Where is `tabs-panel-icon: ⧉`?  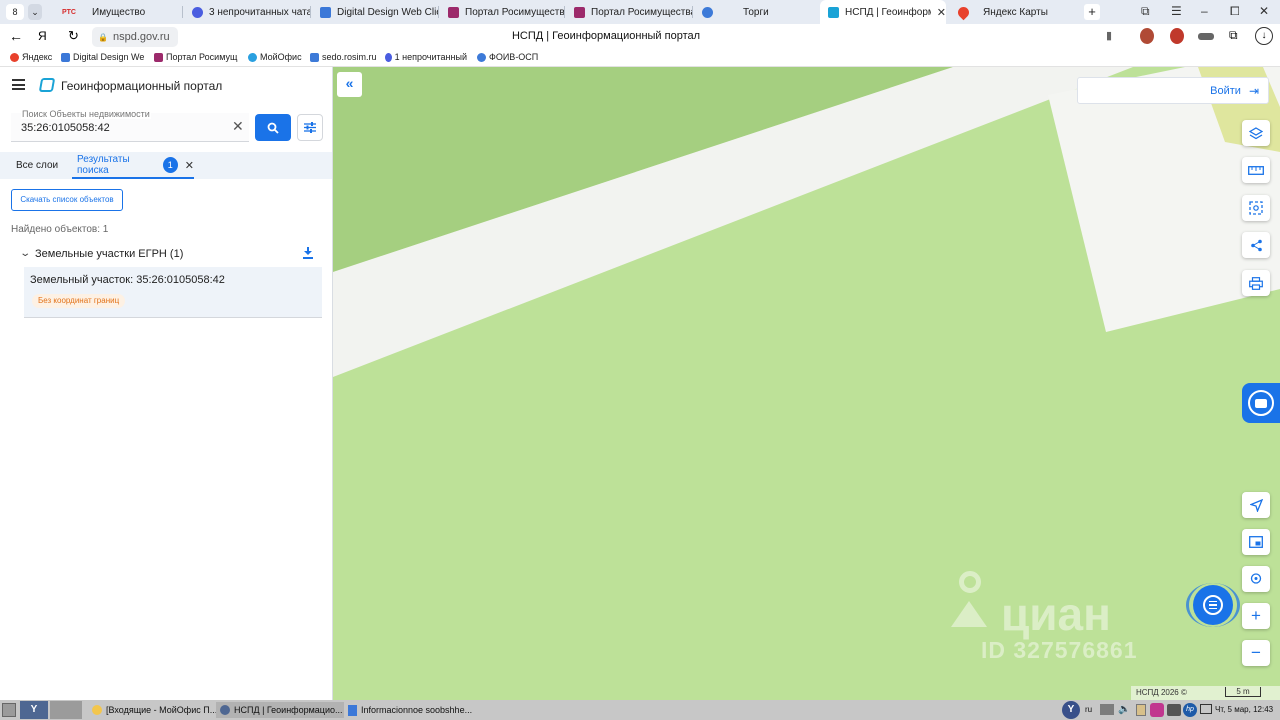 tabs-panel-icon: ⧉ is located at coordinates (1145, 11).